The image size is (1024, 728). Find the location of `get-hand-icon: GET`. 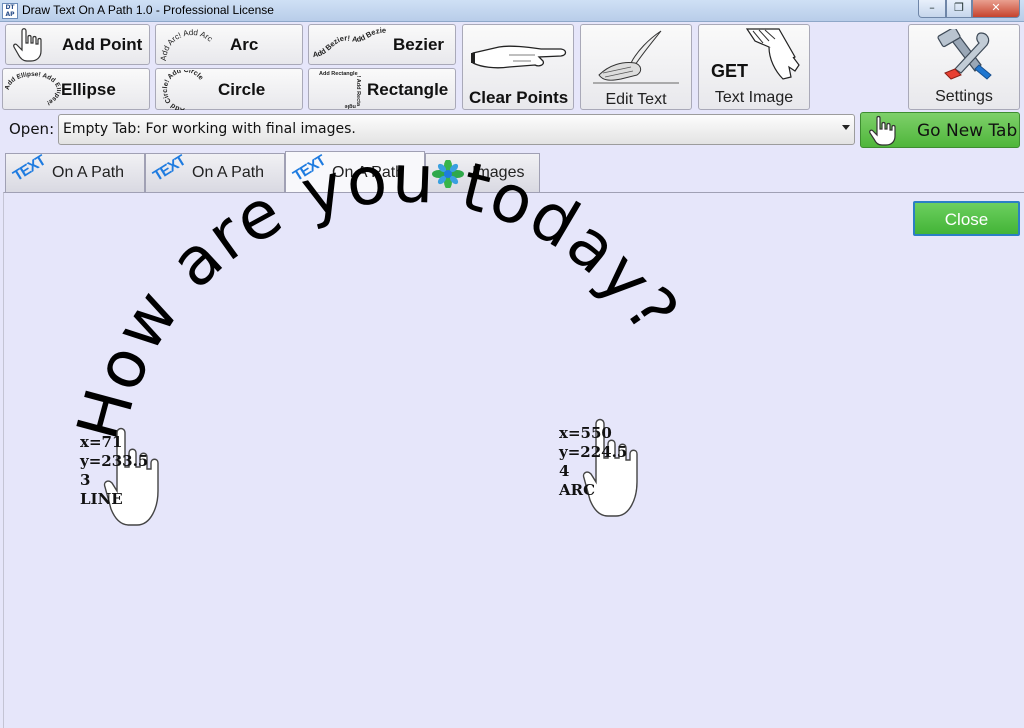

get-hand-icon: GET is located at coordinates (755, 54).